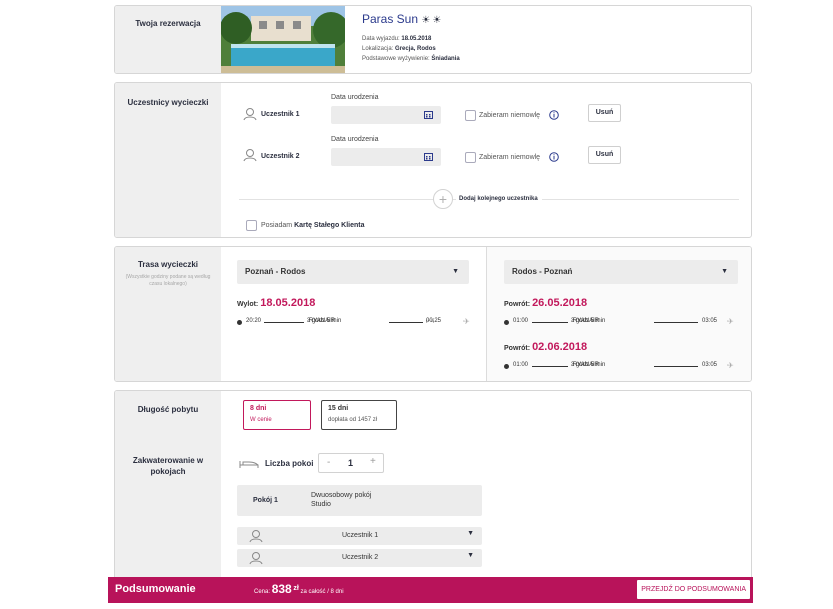 The height and width of the screenshot is (609, 833). Describe the element at coordinates (313, 225) in the screenshot. I see `loyalty-label: Posiadam Kartę Stałego Klienta` at that location.